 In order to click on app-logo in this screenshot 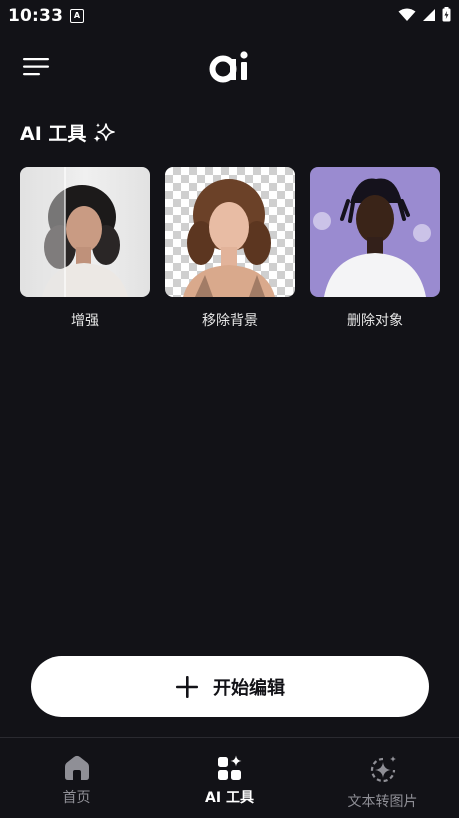, I will do `click(230, 66)`.